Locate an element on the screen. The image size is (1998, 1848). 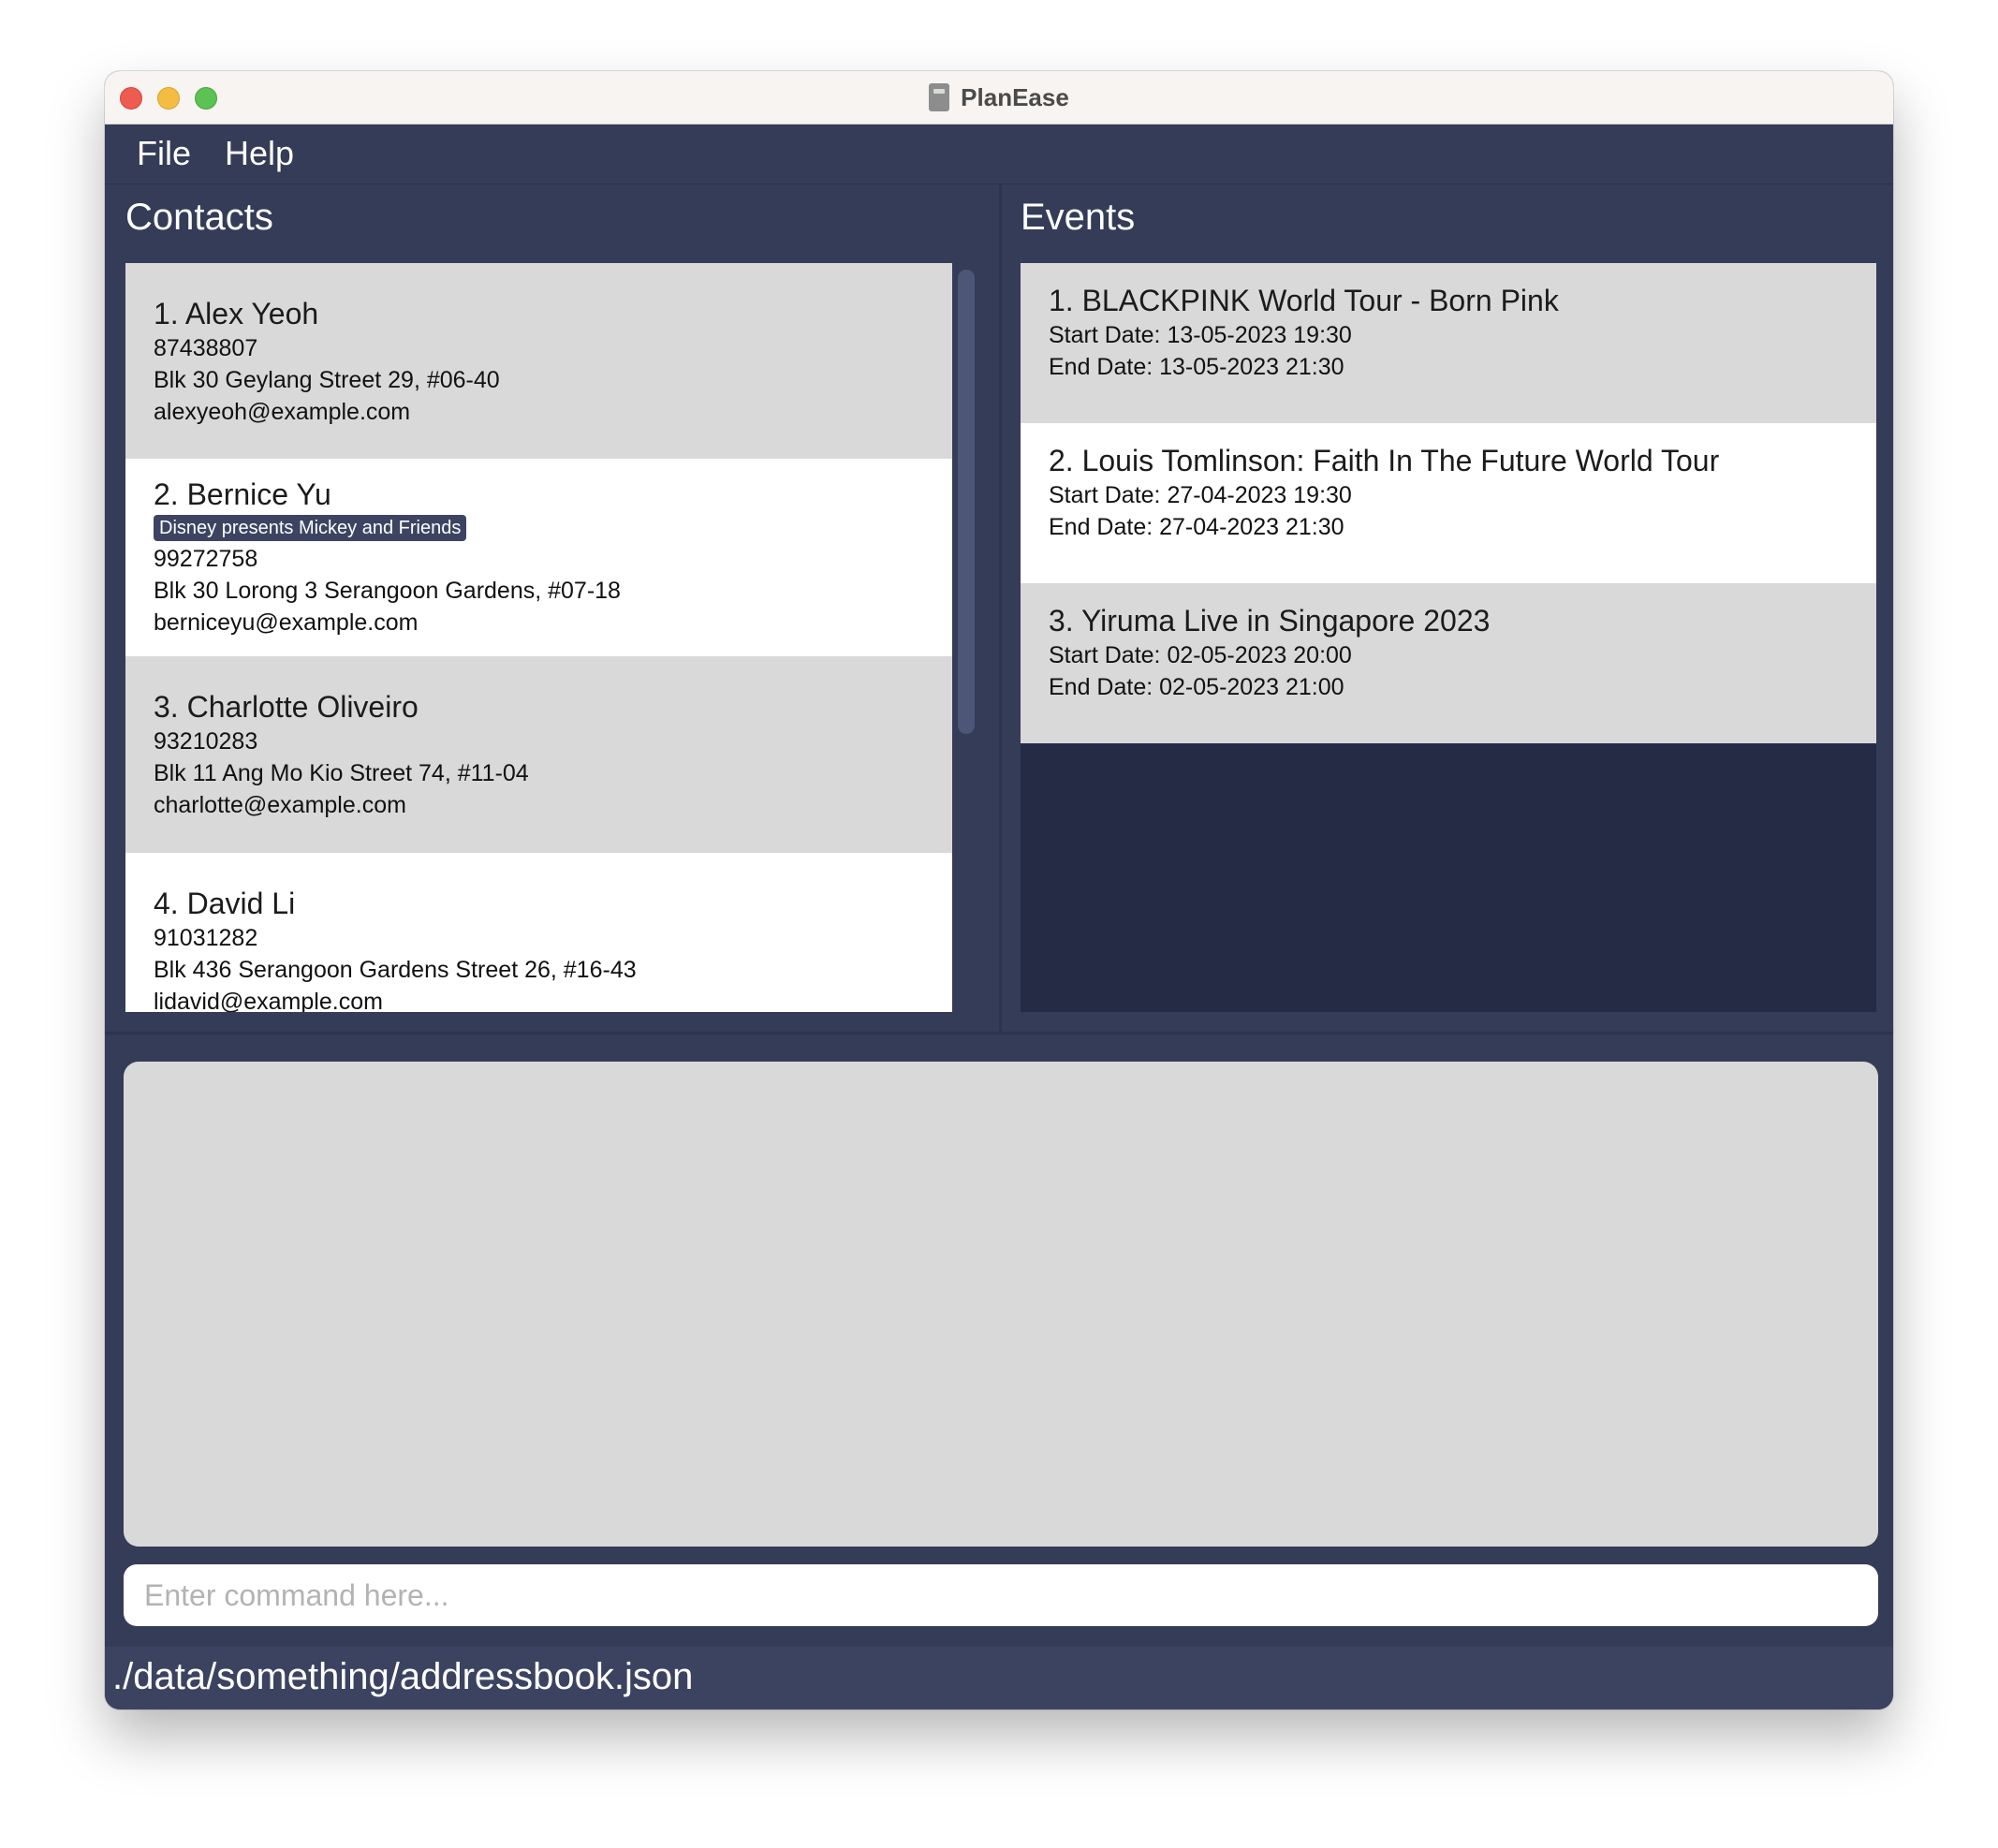
window-title-group: PlanEase is located at coordinates (999, 97).